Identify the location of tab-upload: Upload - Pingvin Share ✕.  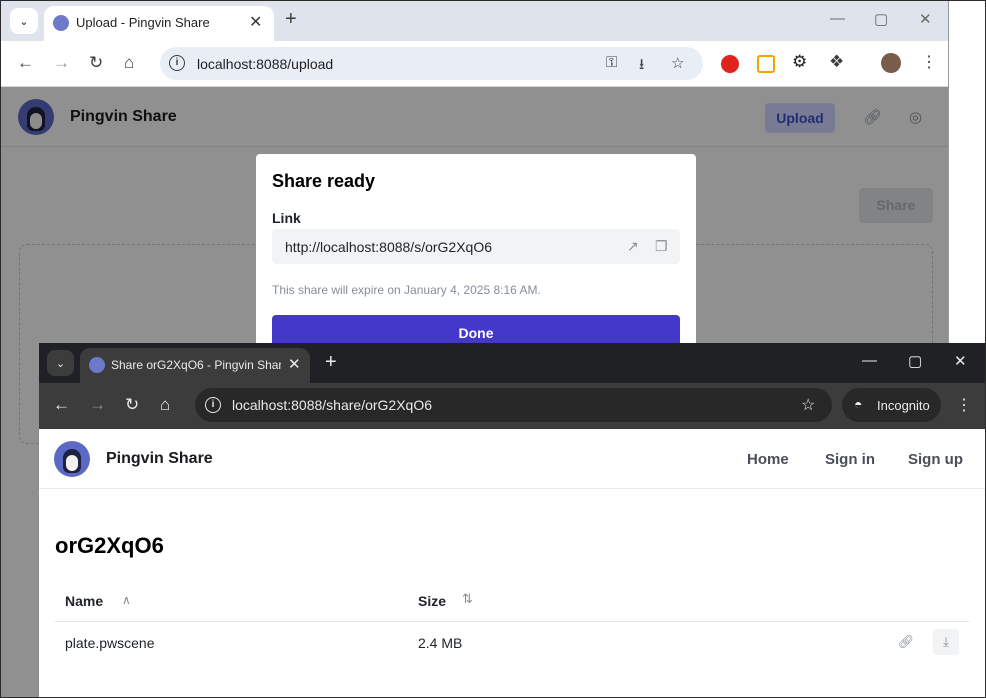
(159, 23).